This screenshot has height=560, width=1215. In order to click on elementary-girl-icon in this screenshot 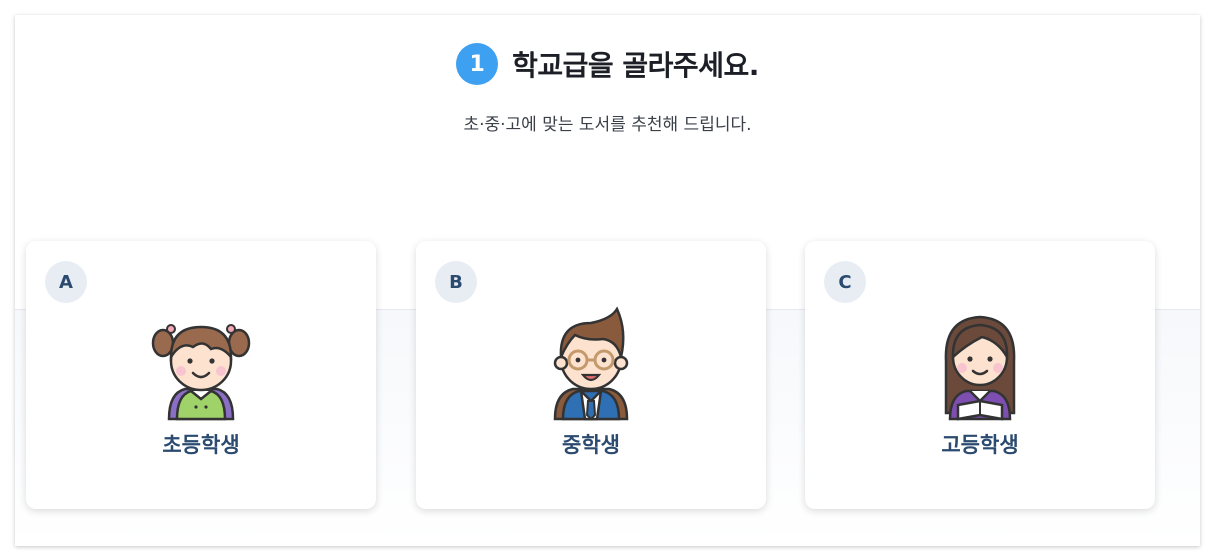, I will do `click(201, 372)`.